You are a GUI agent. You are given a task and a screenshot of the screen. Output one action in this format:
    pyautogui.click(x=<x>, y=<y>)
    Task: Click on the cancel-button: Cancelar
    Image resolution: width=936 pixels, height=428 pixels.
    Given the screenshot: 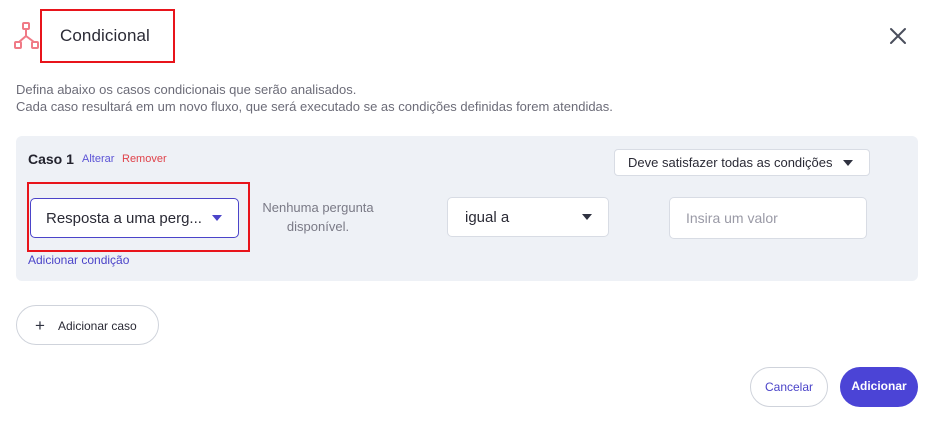 What is the action you would take?
    pyautogui.click(x=789, y=387)
    